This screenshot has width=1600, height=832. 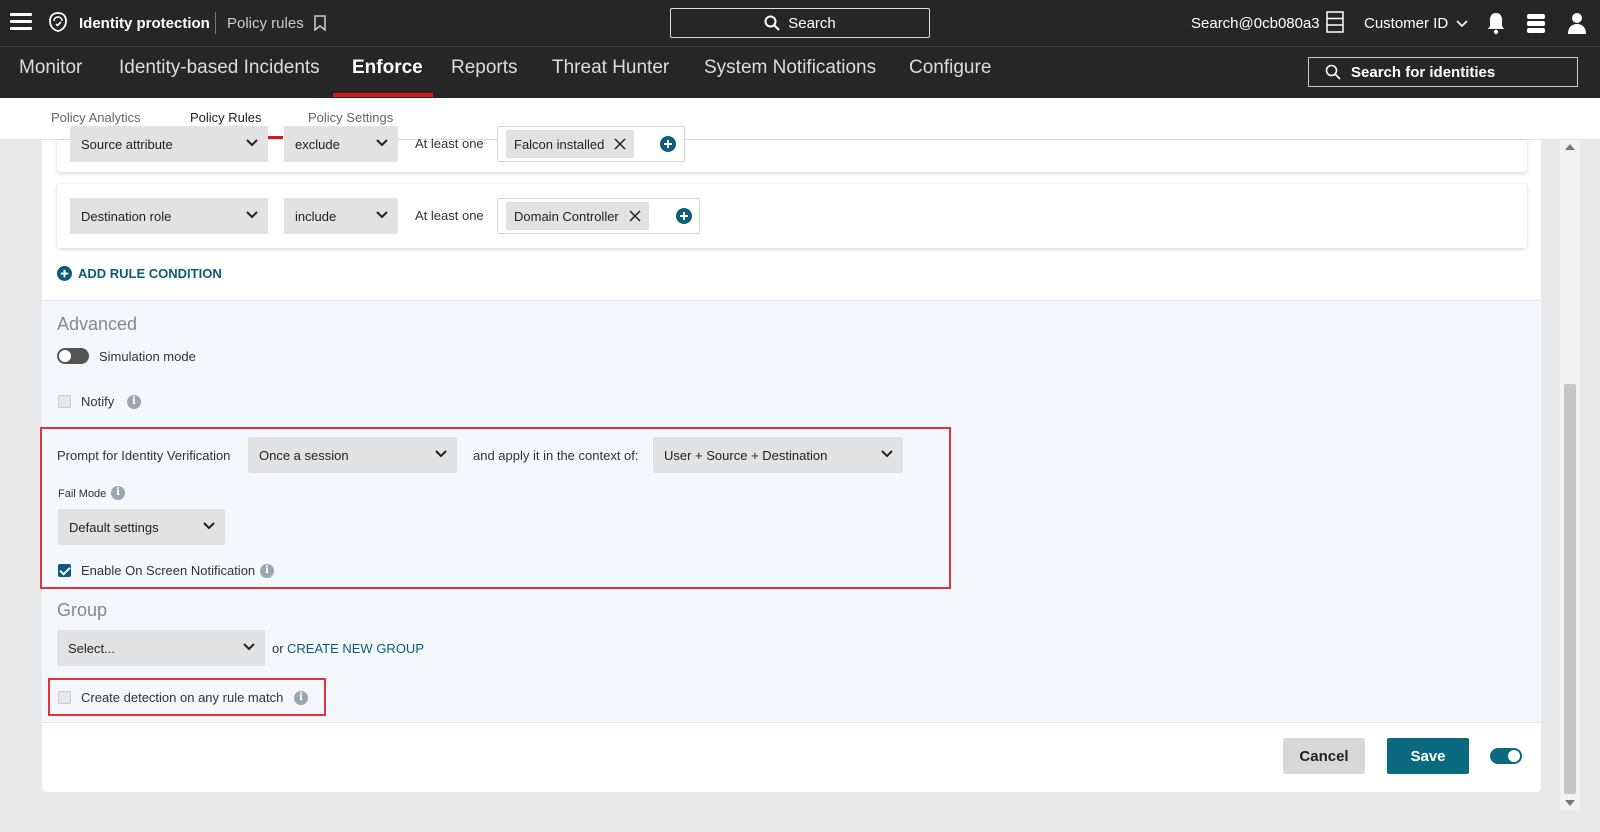 What do you see at coordinates (98, 401) in the screenshot?
I see `notify-label: Notify` at bounding box center [98, 401].